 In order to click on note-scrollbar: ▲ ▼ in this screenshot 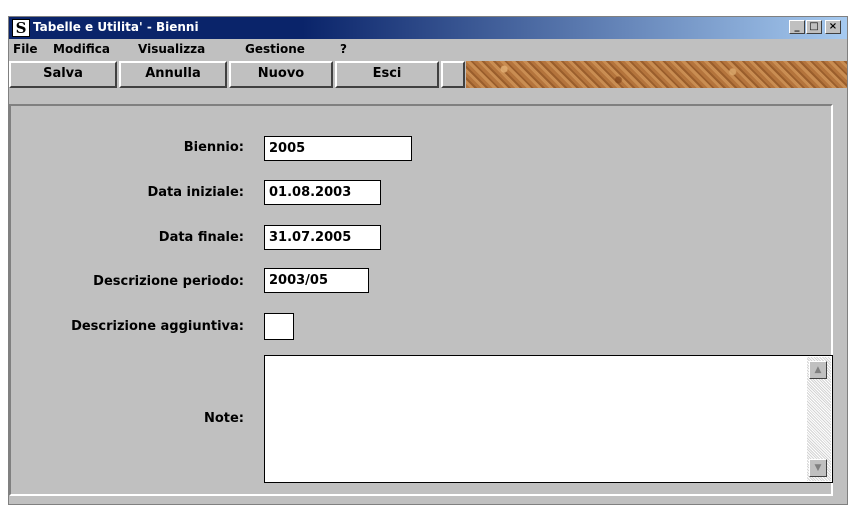, I will do `click(819, 419)`.